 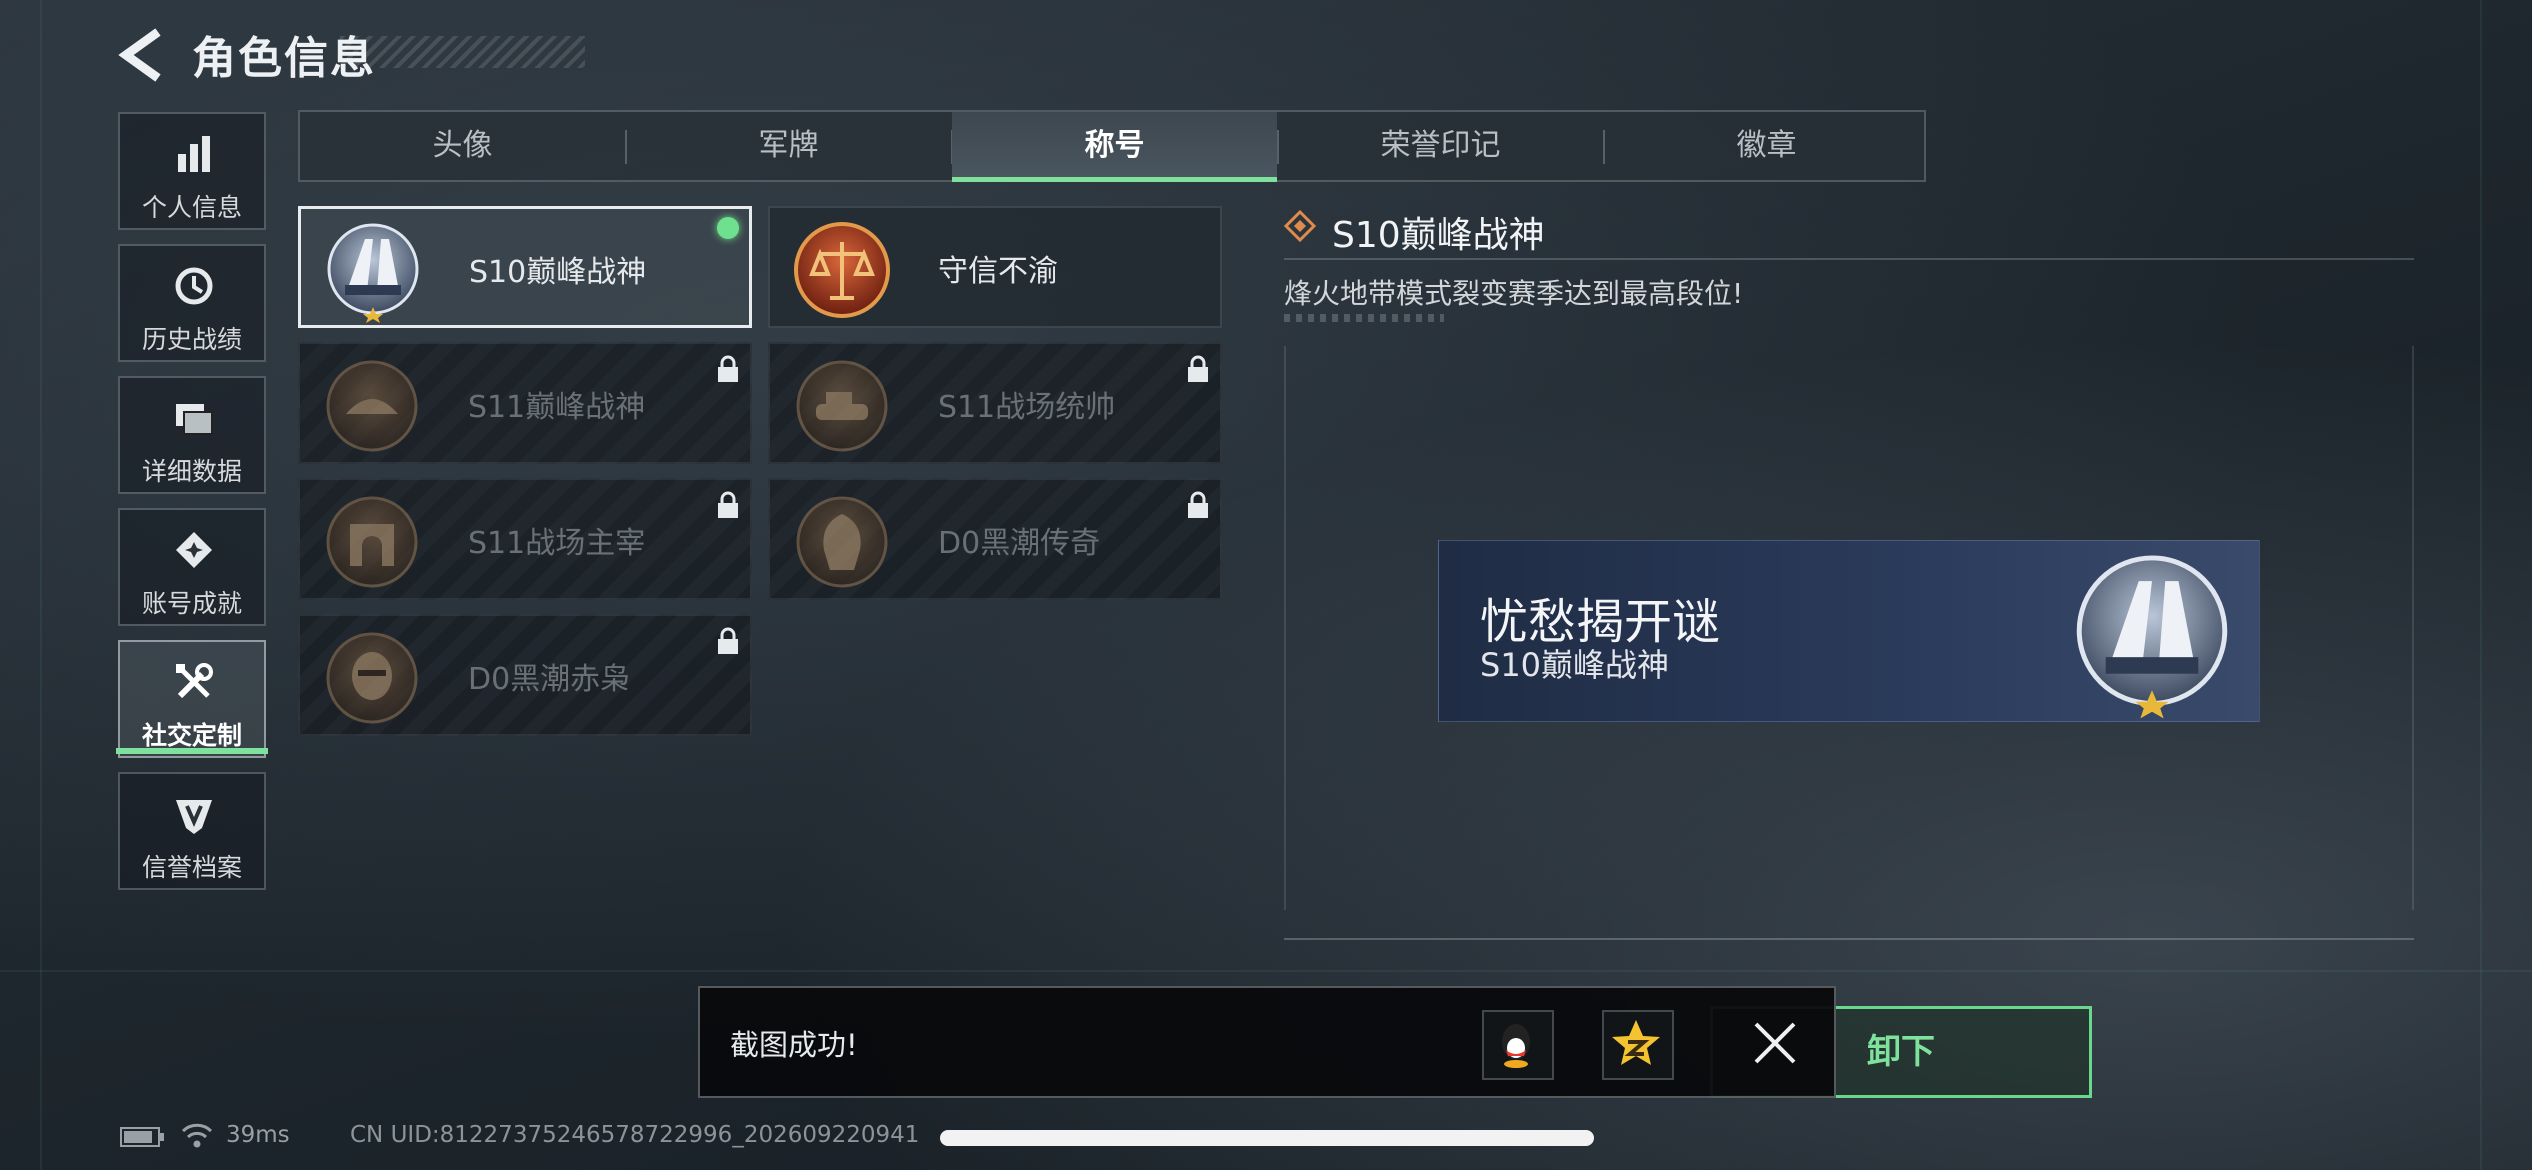 What do you see at coordinates (788, 146) in the screenshot?
I see `tab-dog-tag: 军牌` at bounding box center [788, 146].